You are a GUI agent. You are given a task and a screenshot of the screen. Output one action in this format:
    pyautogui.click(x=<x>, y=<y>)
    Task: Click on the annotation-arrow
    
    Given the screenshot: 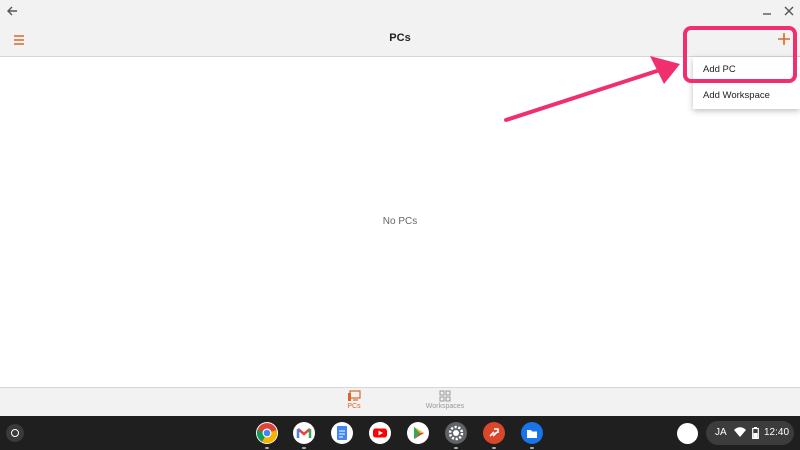 What is the action you would take?
    pyautogui.click(x=592, y=89)
    